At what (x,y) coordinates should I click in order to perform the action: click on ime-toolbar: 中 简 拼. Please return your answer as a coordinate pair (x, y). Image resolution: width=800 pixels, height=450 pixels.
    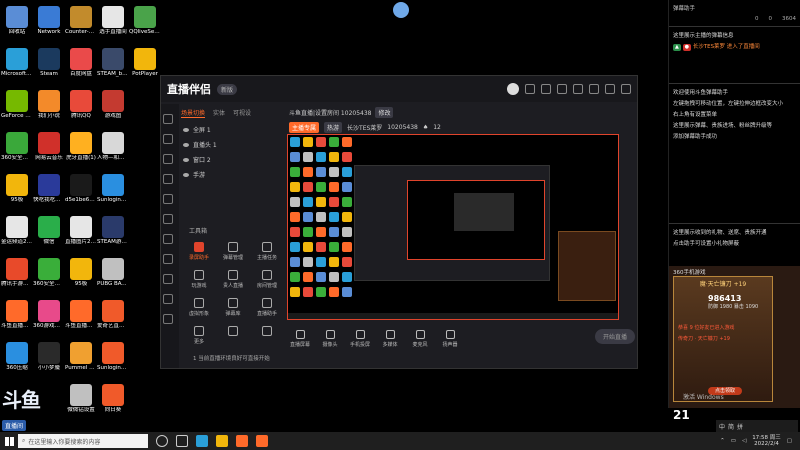
    Looking at the image, I should click on (757, 426).